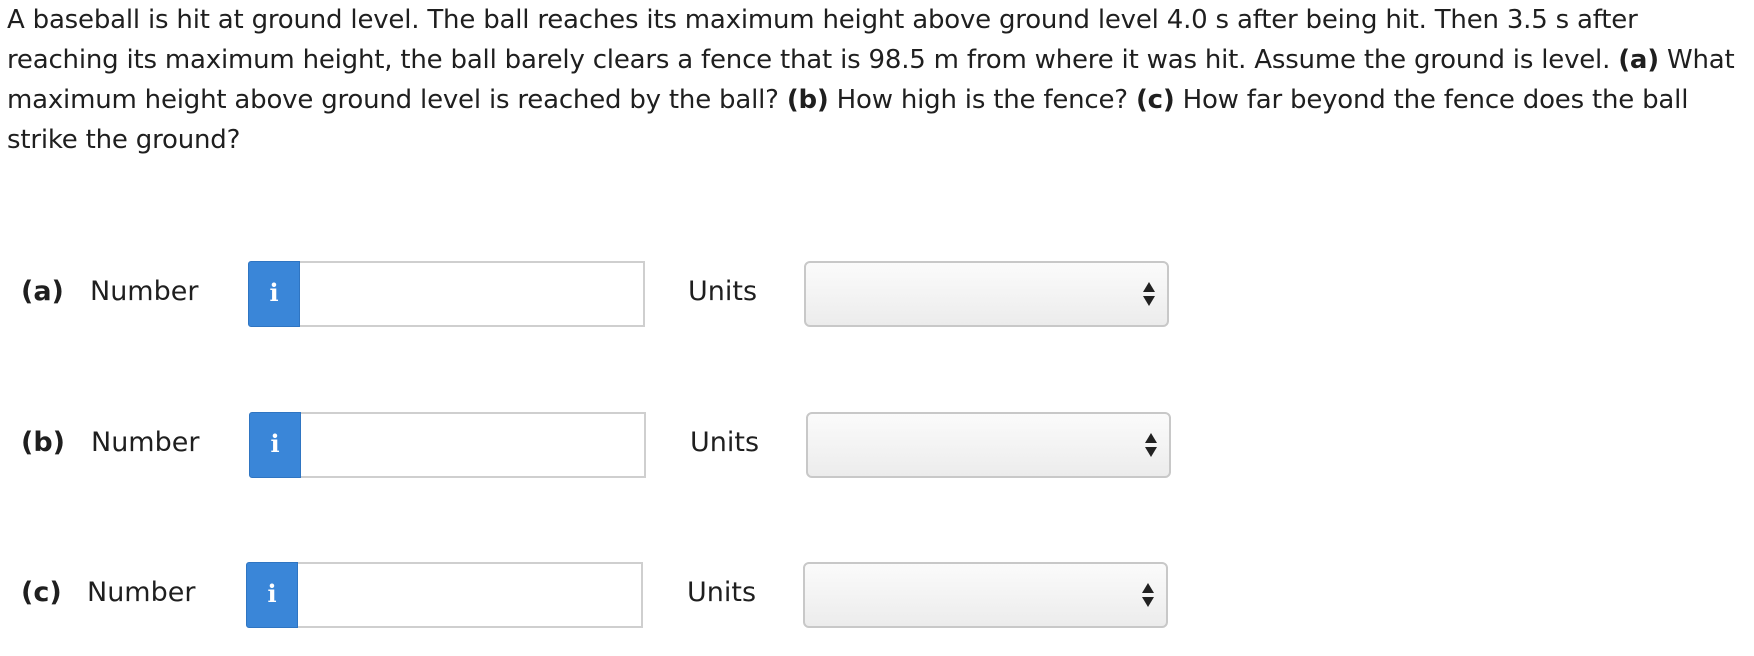 Image resolution: width=1754 pixels, height=656 pixels. Describe the element at coordinates (1155, 100) in the screenshot. I see `part-c-tag: (c)` at that location.